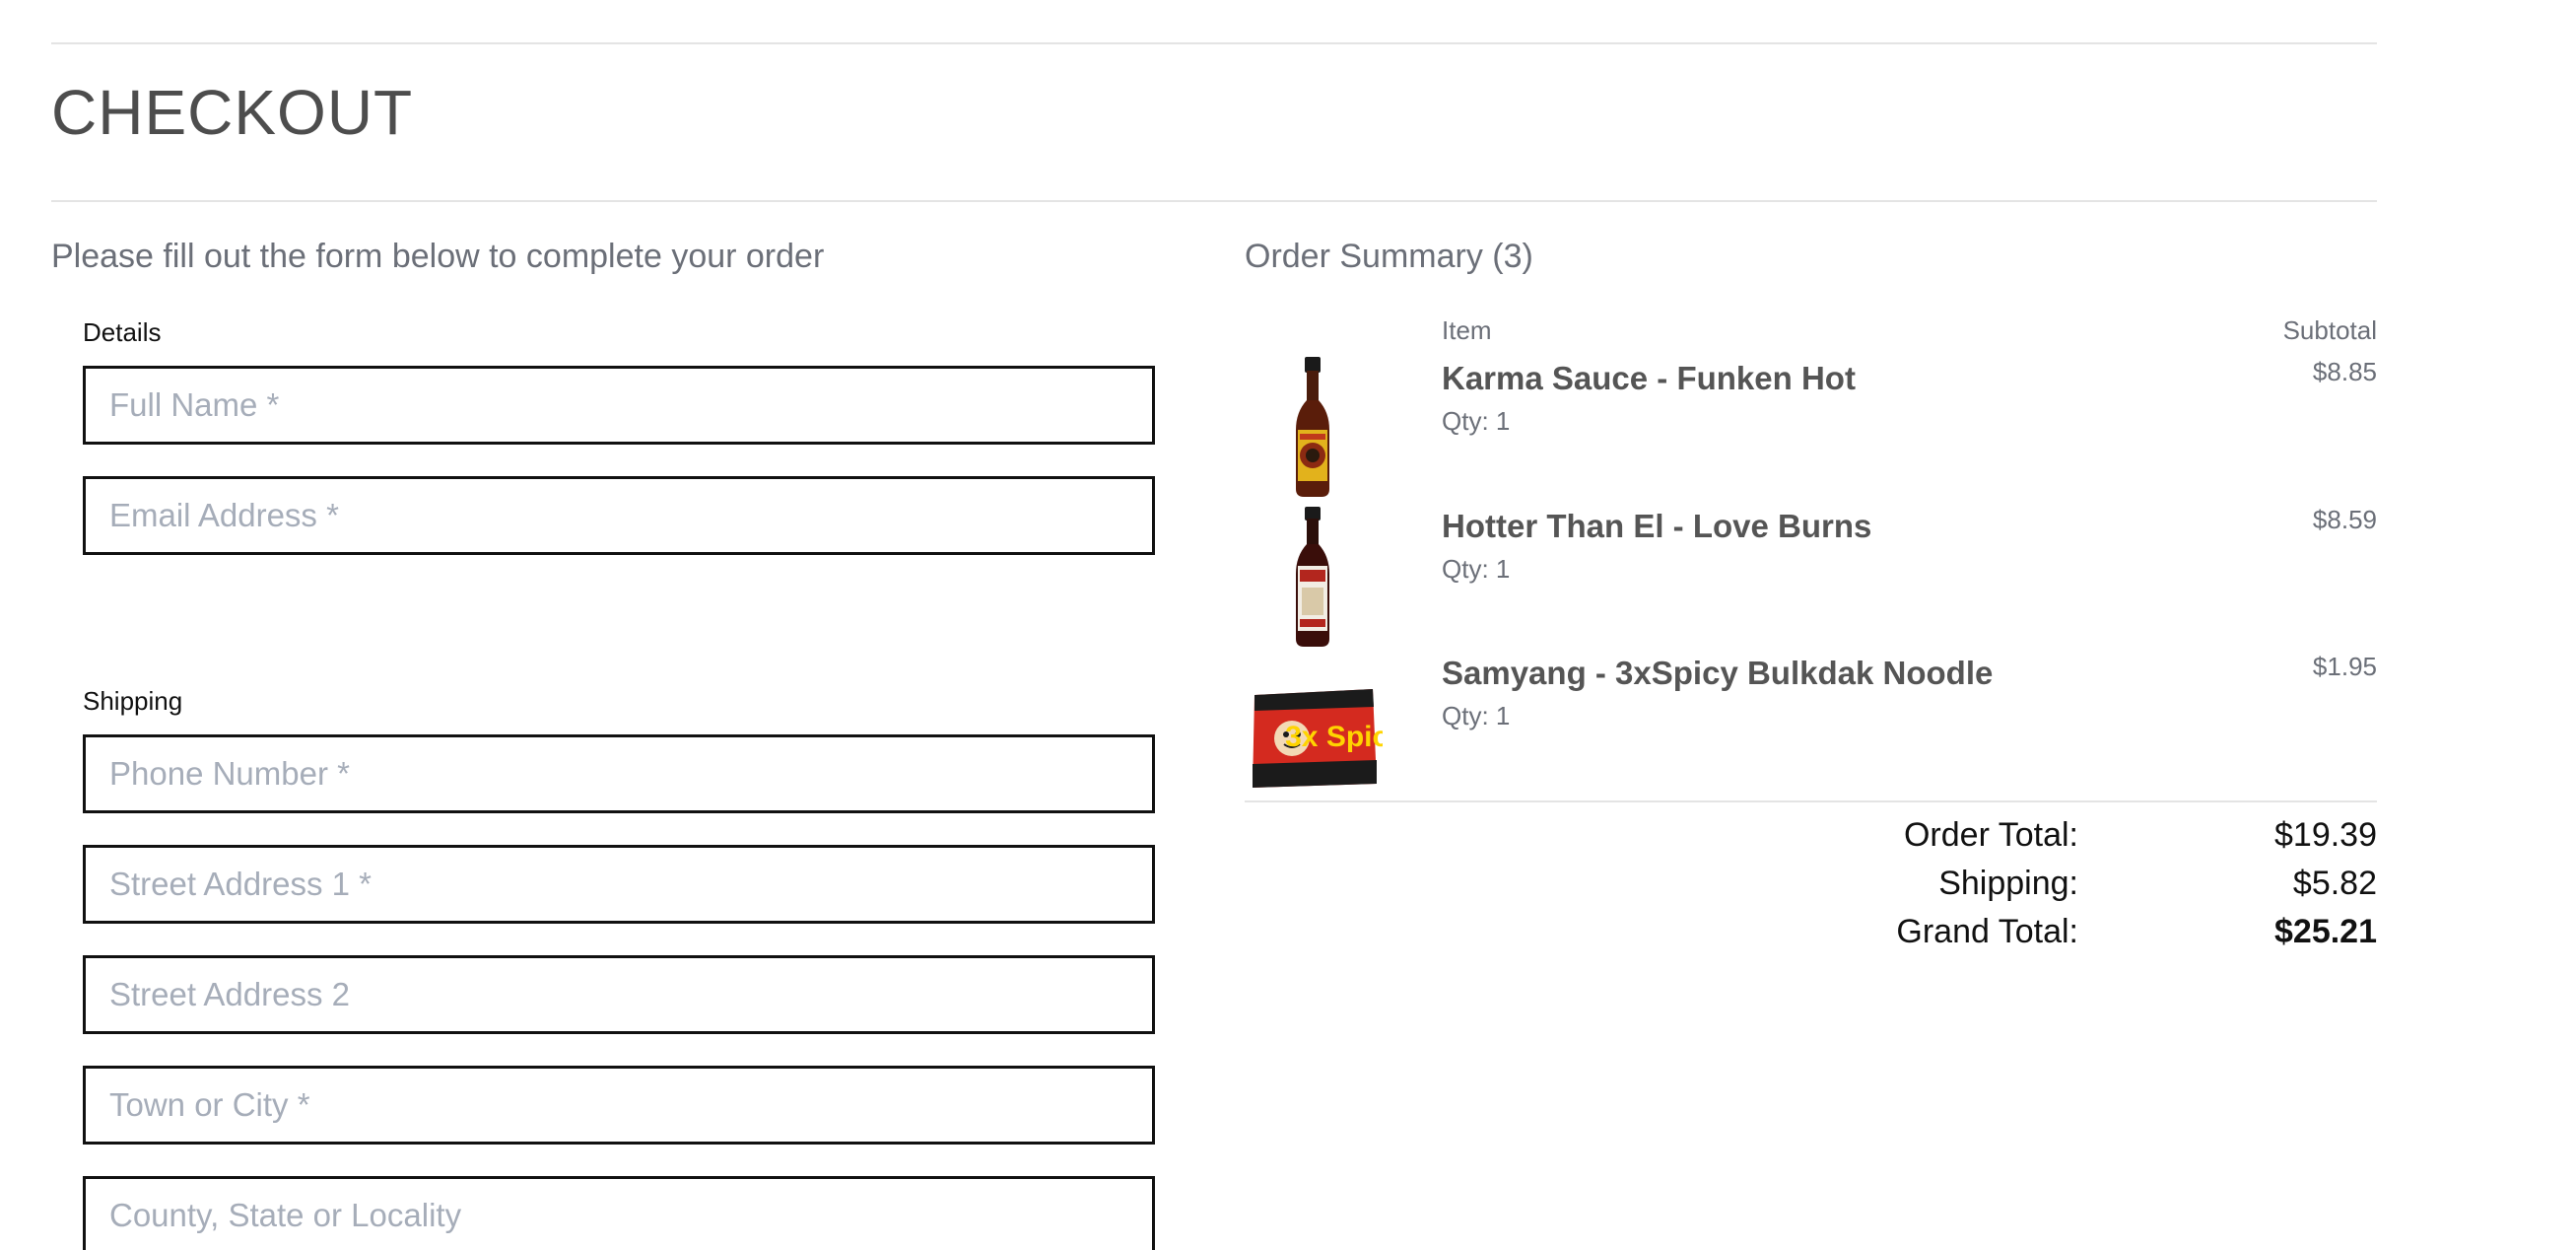 The image size is (2576, 1250). What do you see at coordinates (619, 773) in the screenshot?
I see `phone-number-field` at bounding box center [619, 773].